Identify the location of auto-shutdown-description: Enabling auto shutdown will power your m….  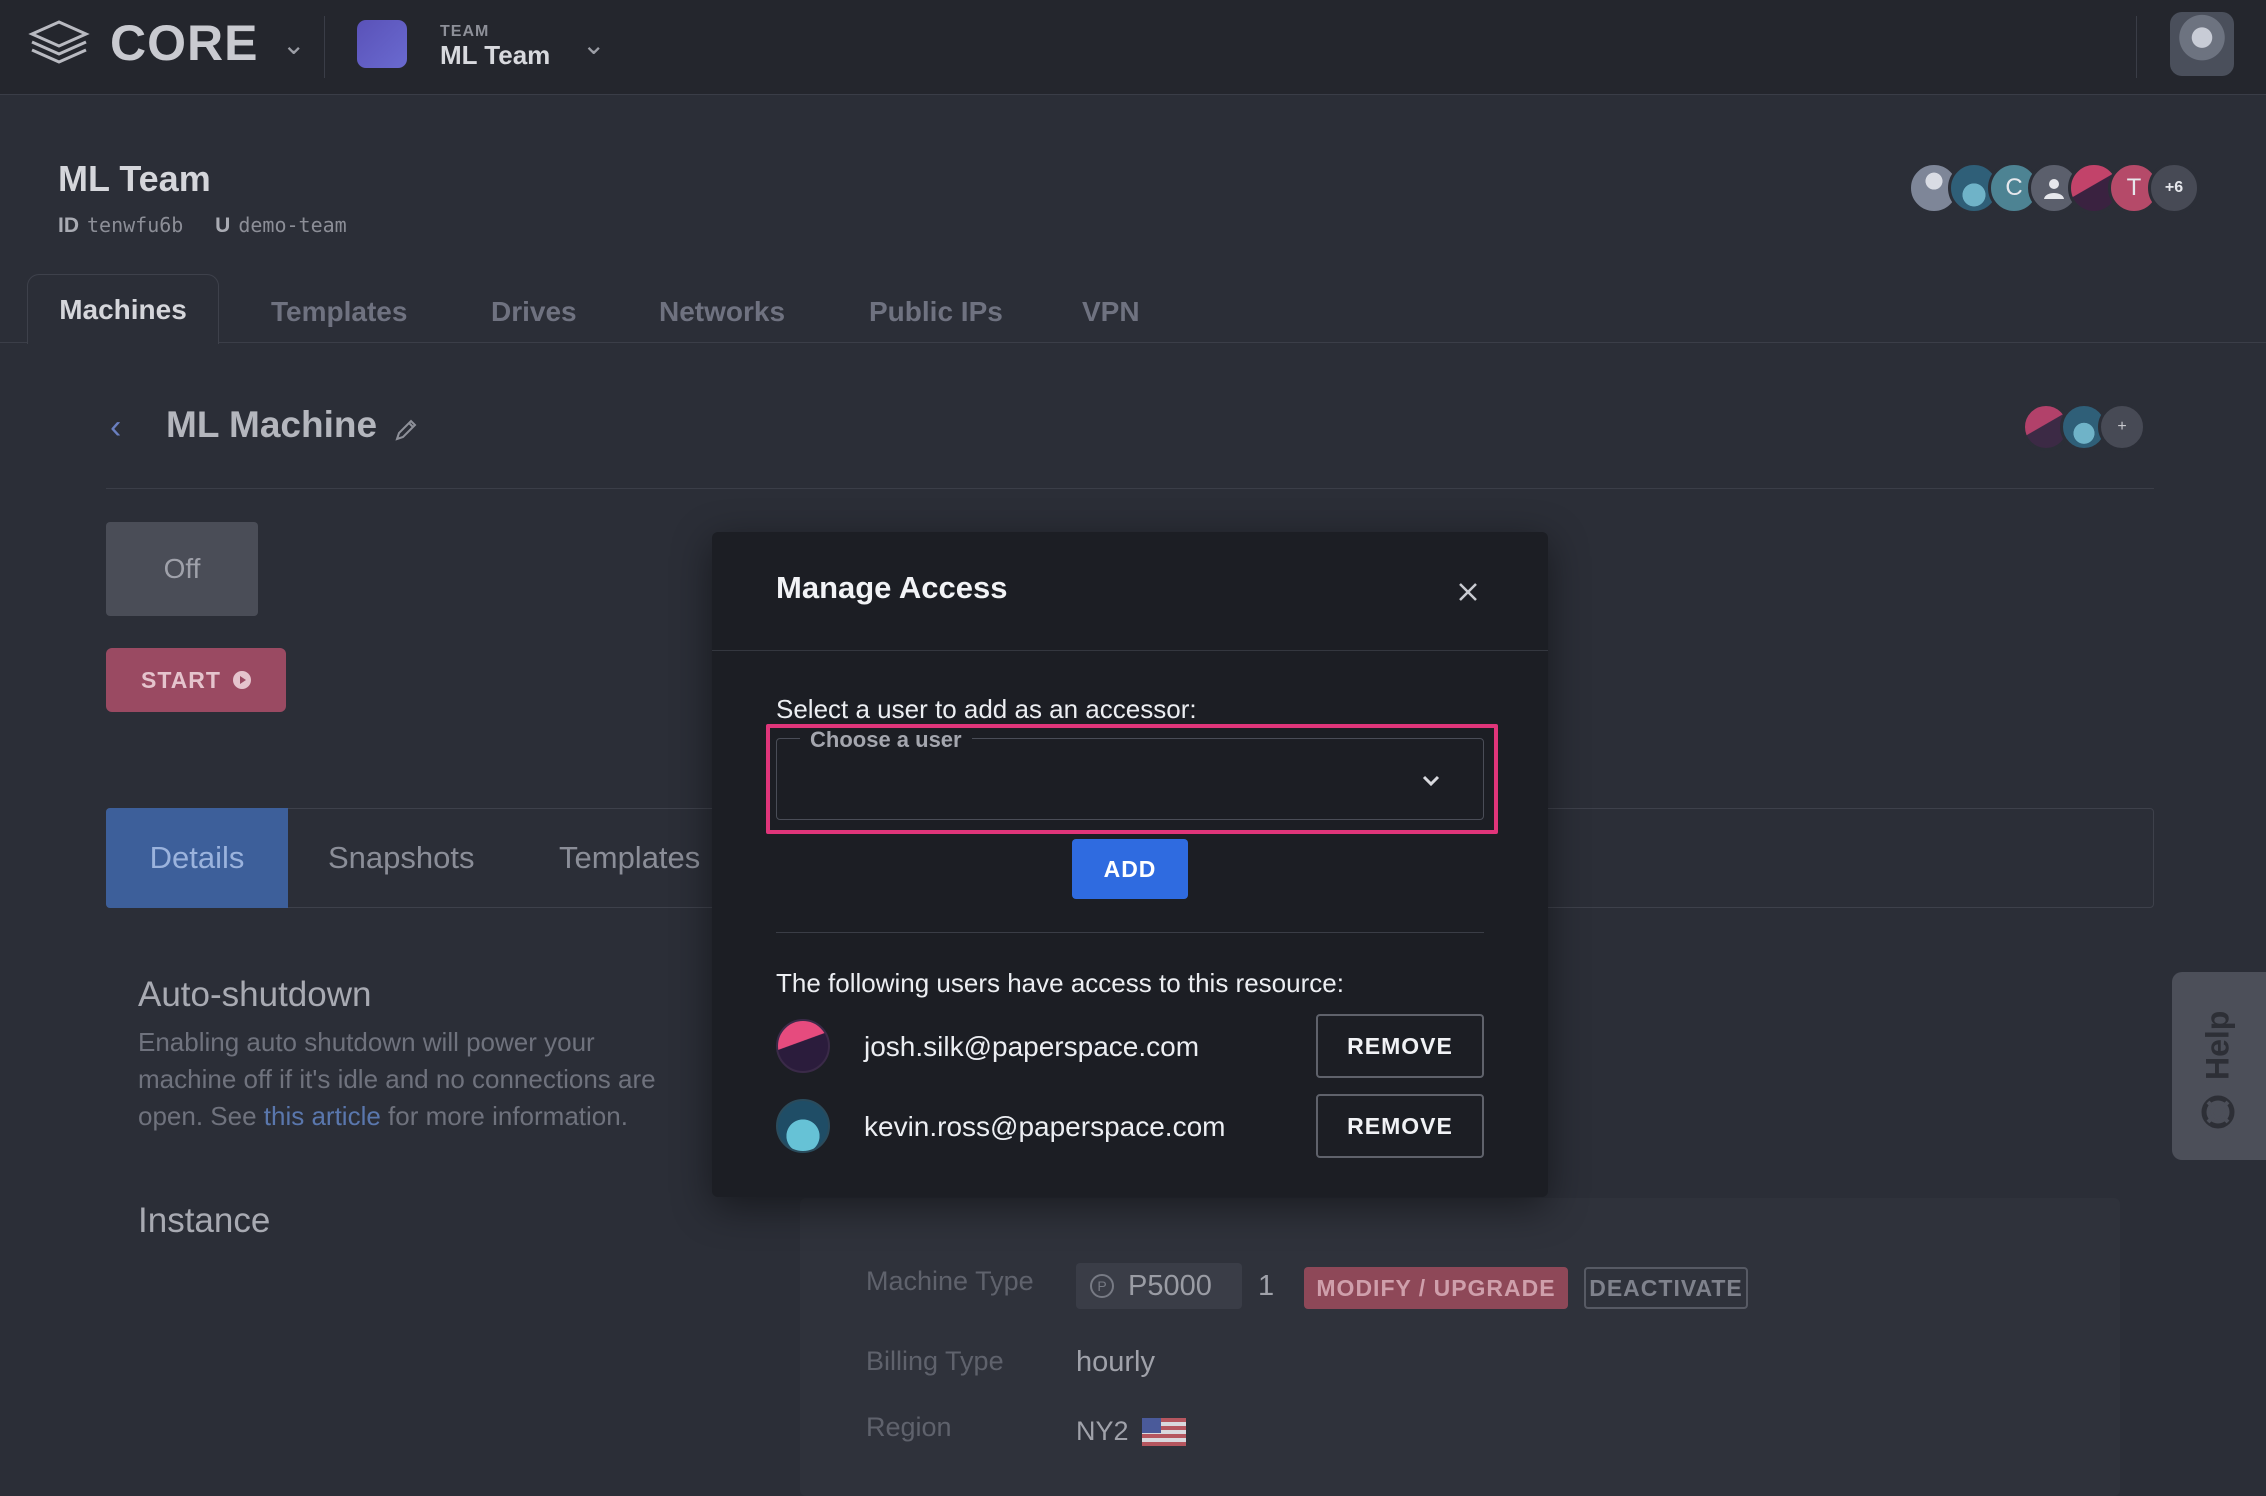
(458, 1079).